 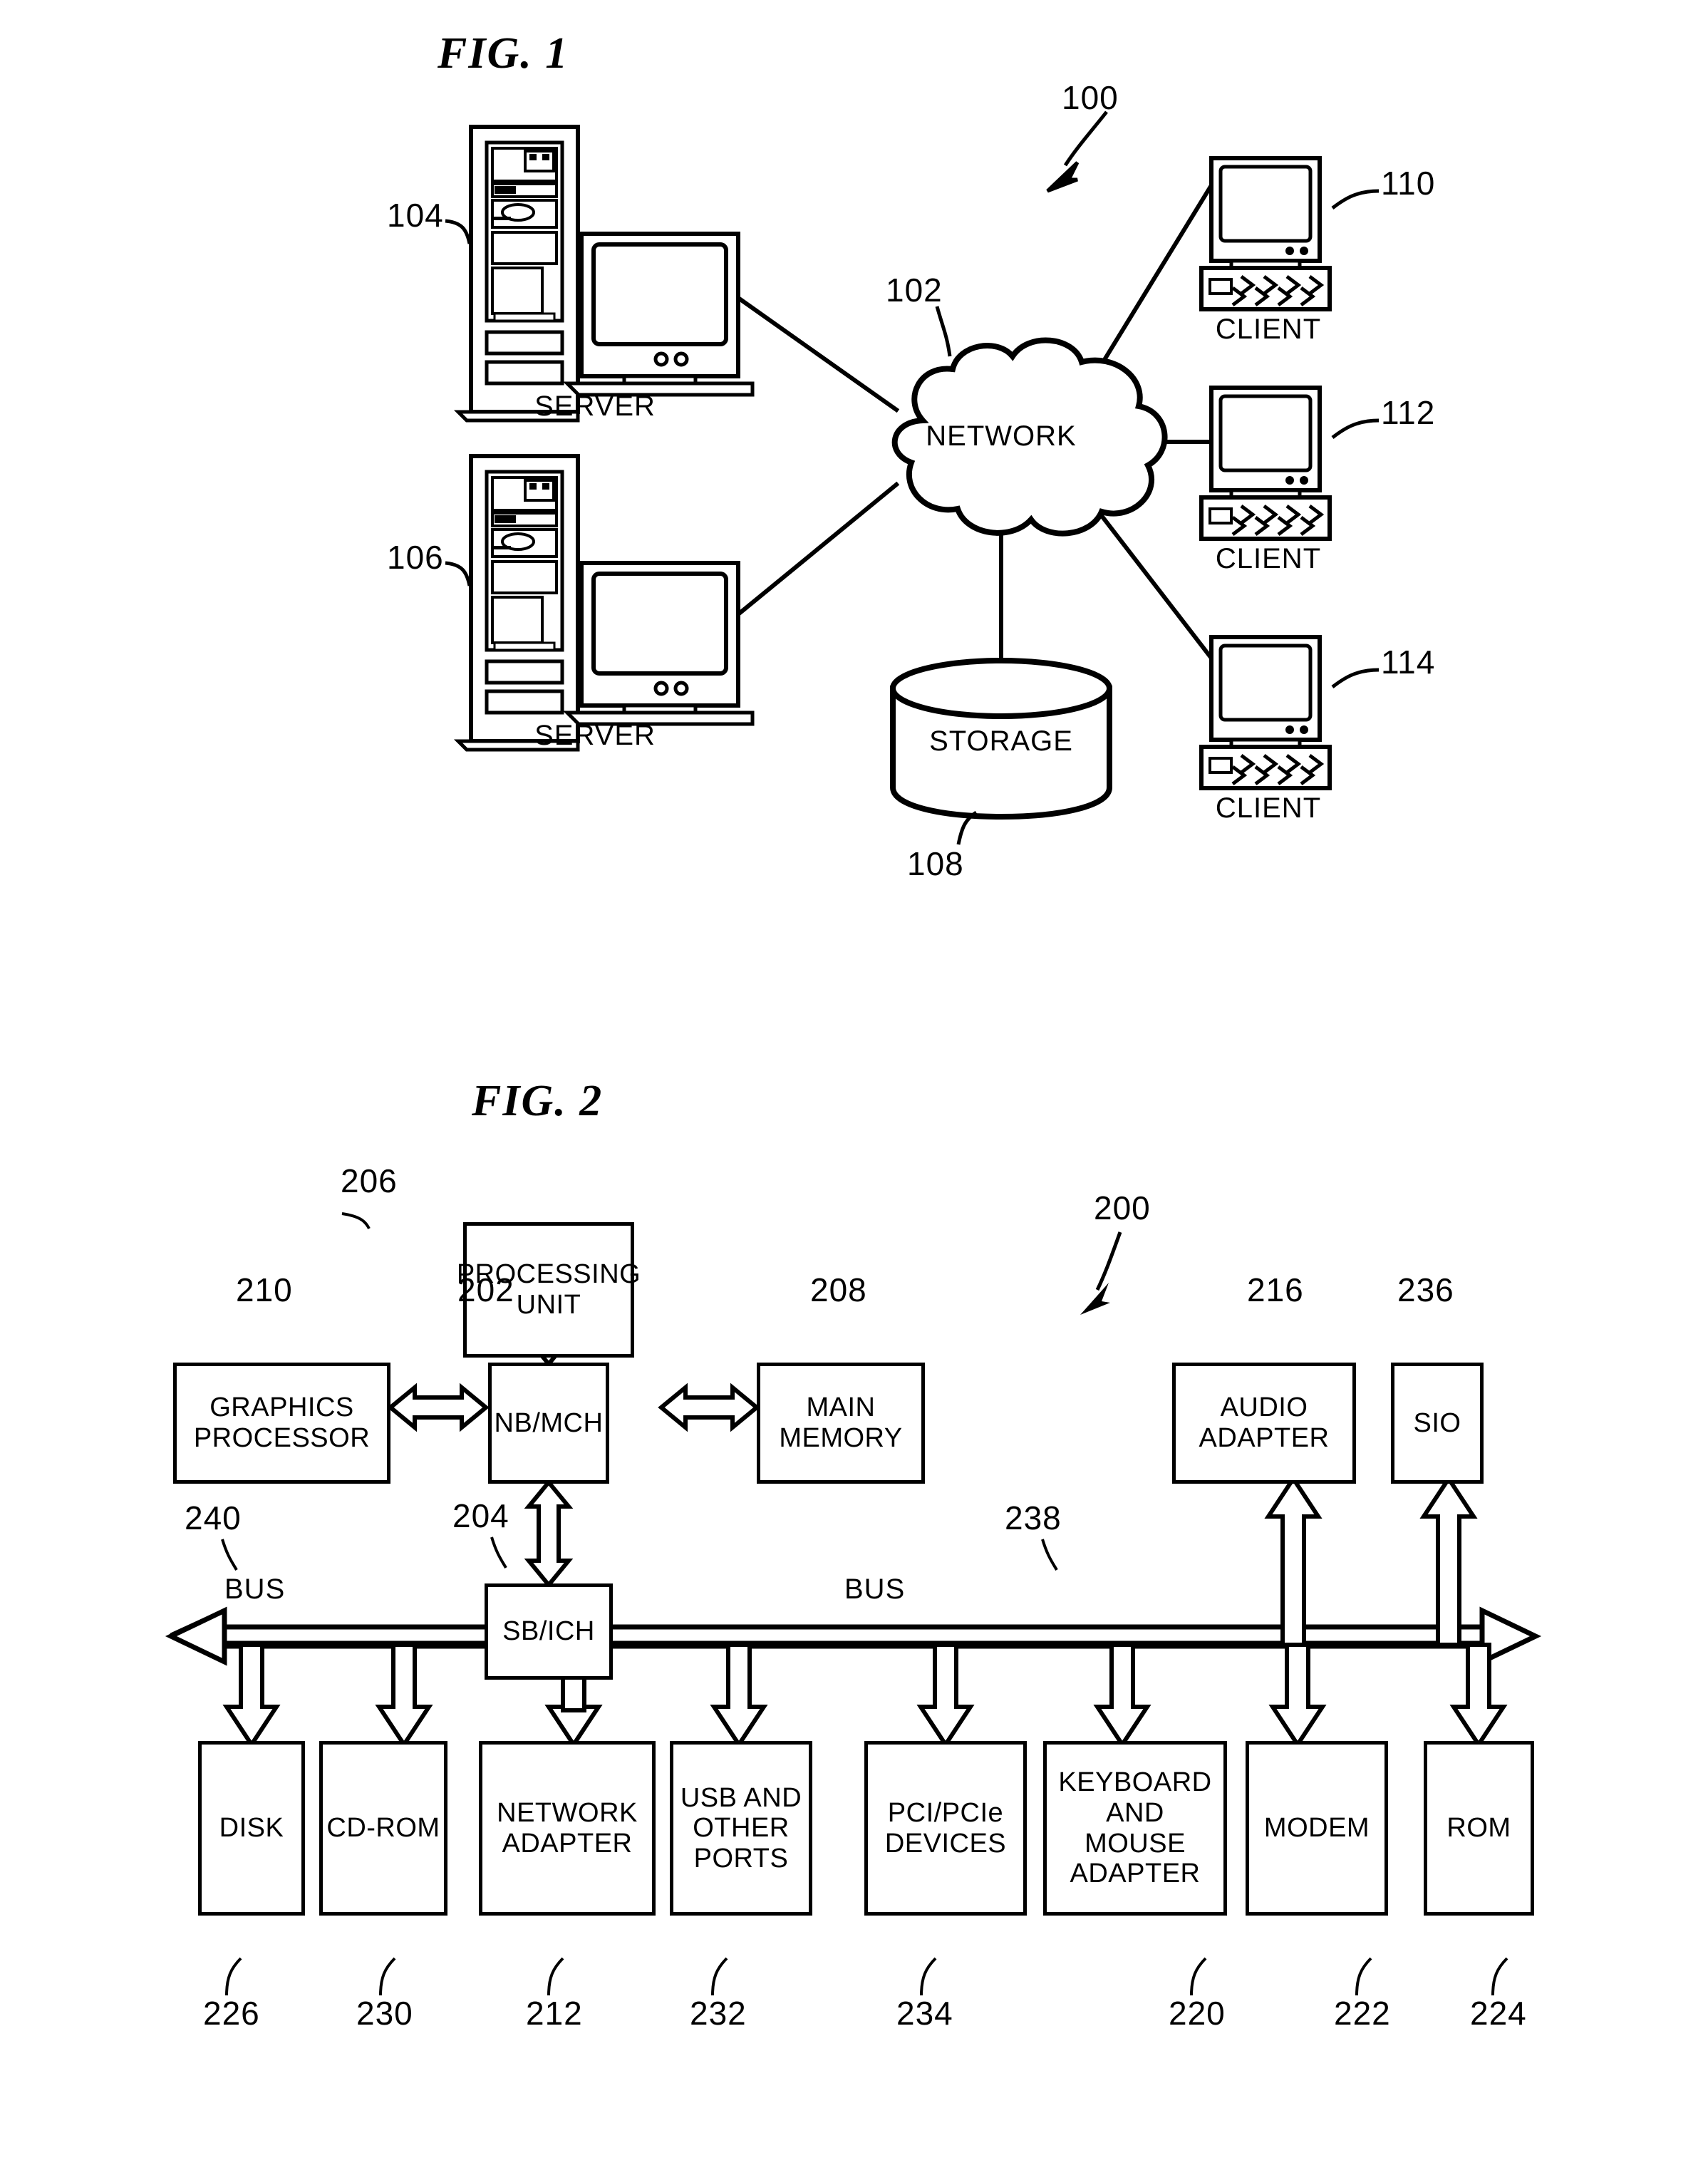 I want to click on block-network-adapter, so click(x=568, y=1829).